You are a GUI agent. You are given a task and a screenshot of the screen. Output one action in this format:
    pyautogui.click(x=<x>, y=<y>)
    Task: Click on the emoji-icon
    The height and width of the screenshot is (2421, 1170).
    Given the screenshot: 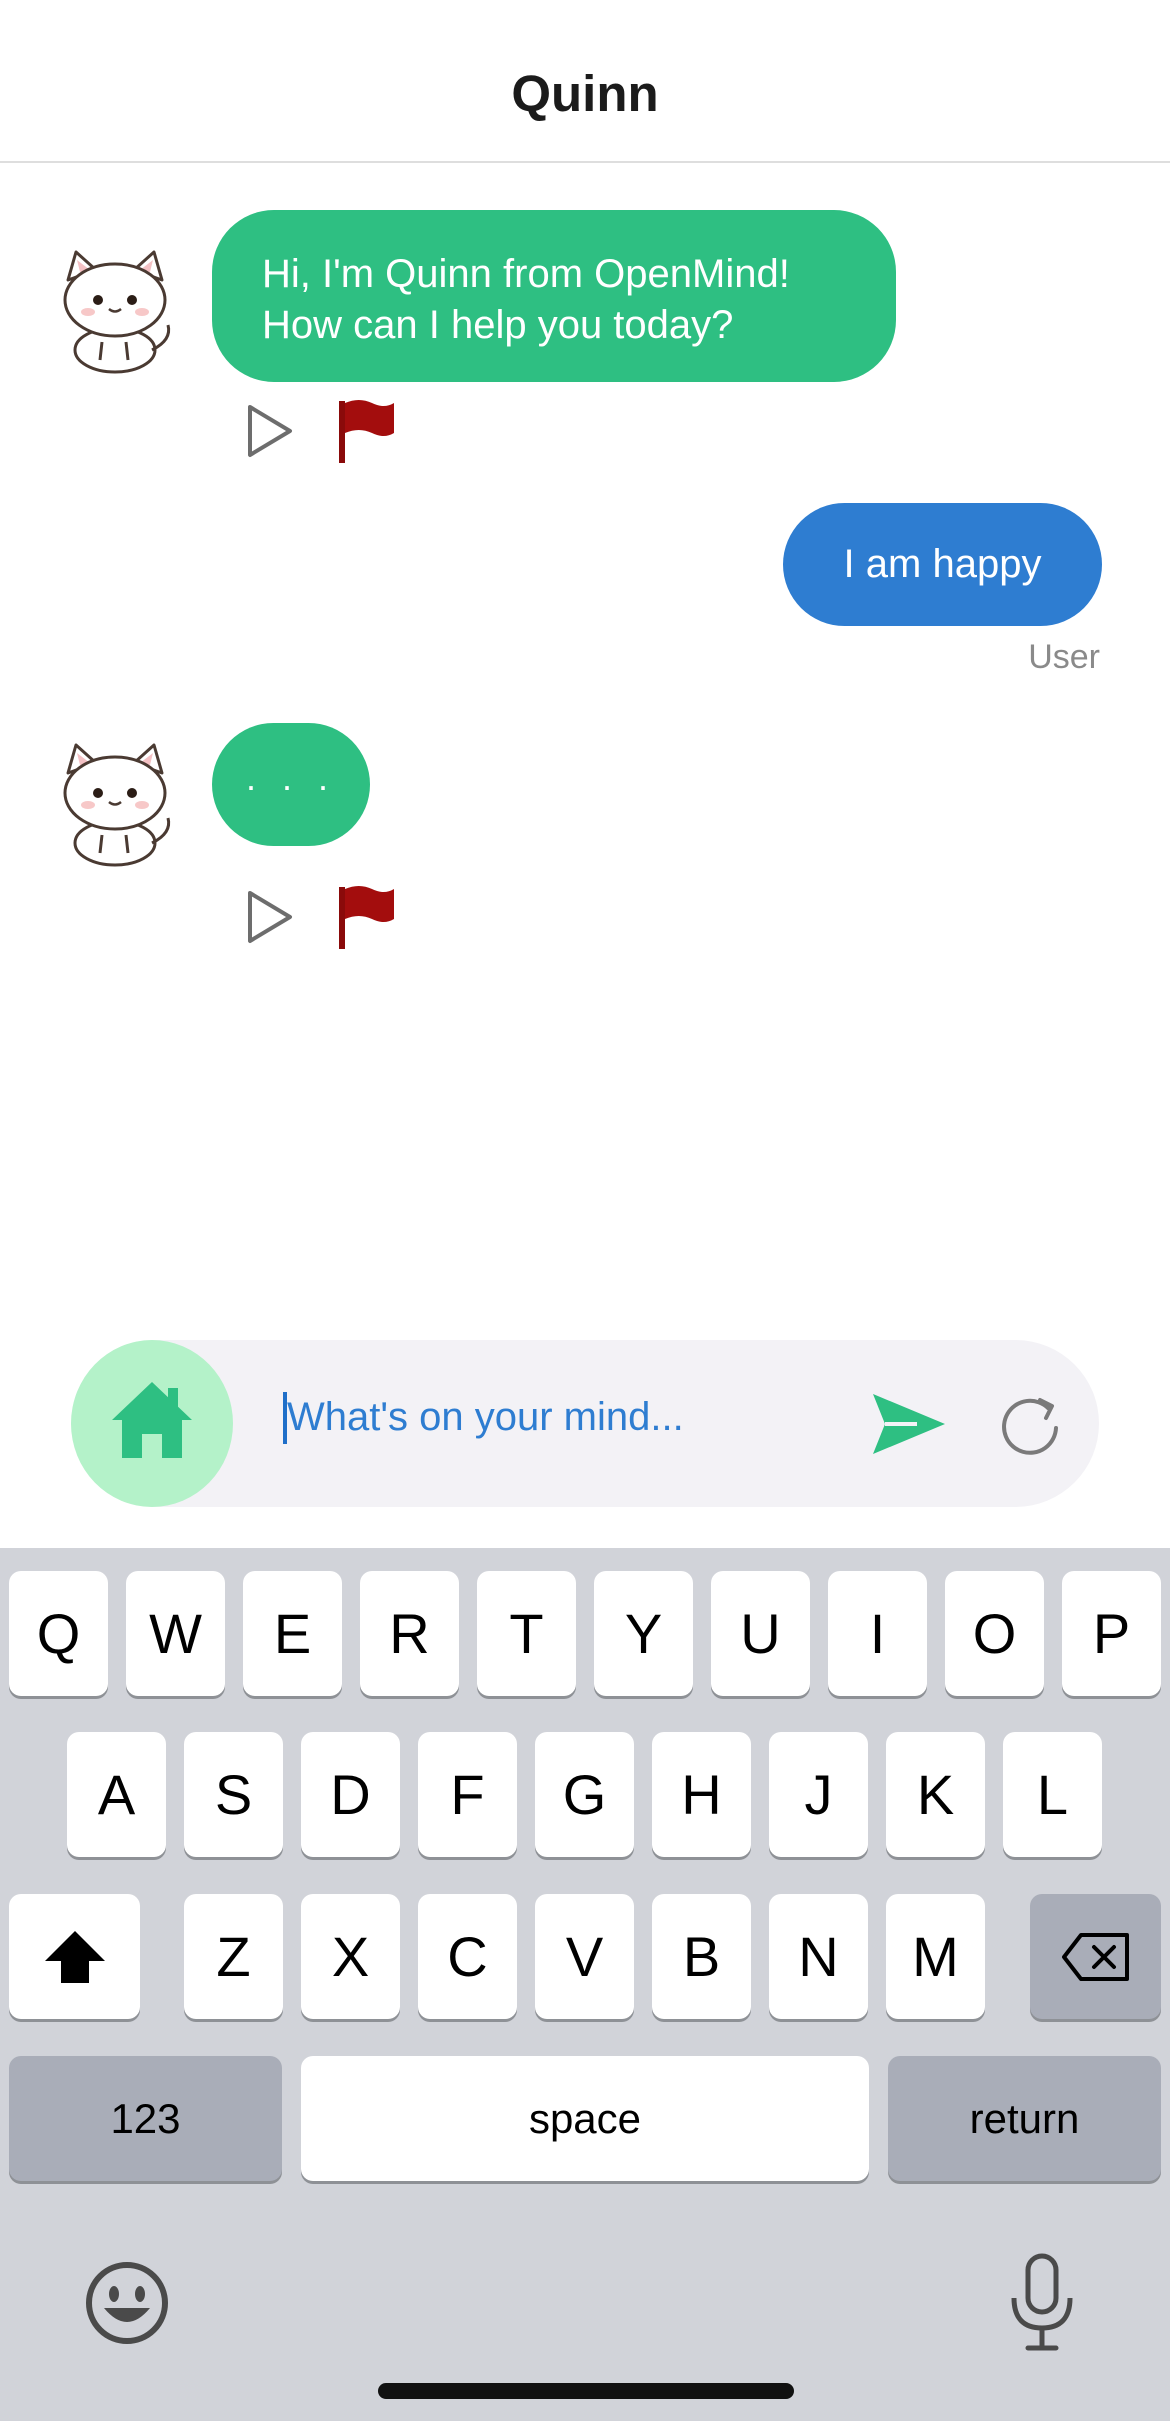 What is the action you would take?
    pyautogui.click(x=127, y=2303)
    